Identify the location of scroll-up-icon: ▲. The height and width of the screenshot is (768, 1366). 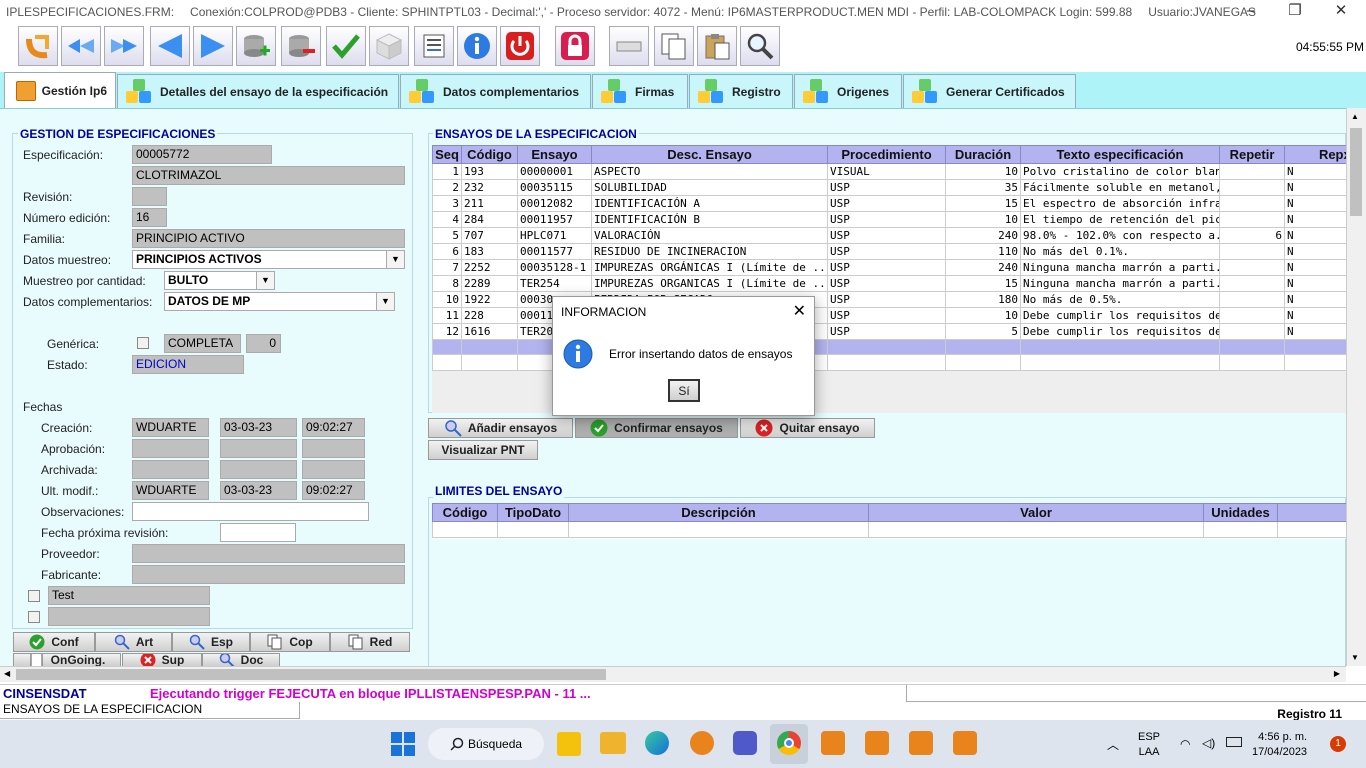
(1355, 116).